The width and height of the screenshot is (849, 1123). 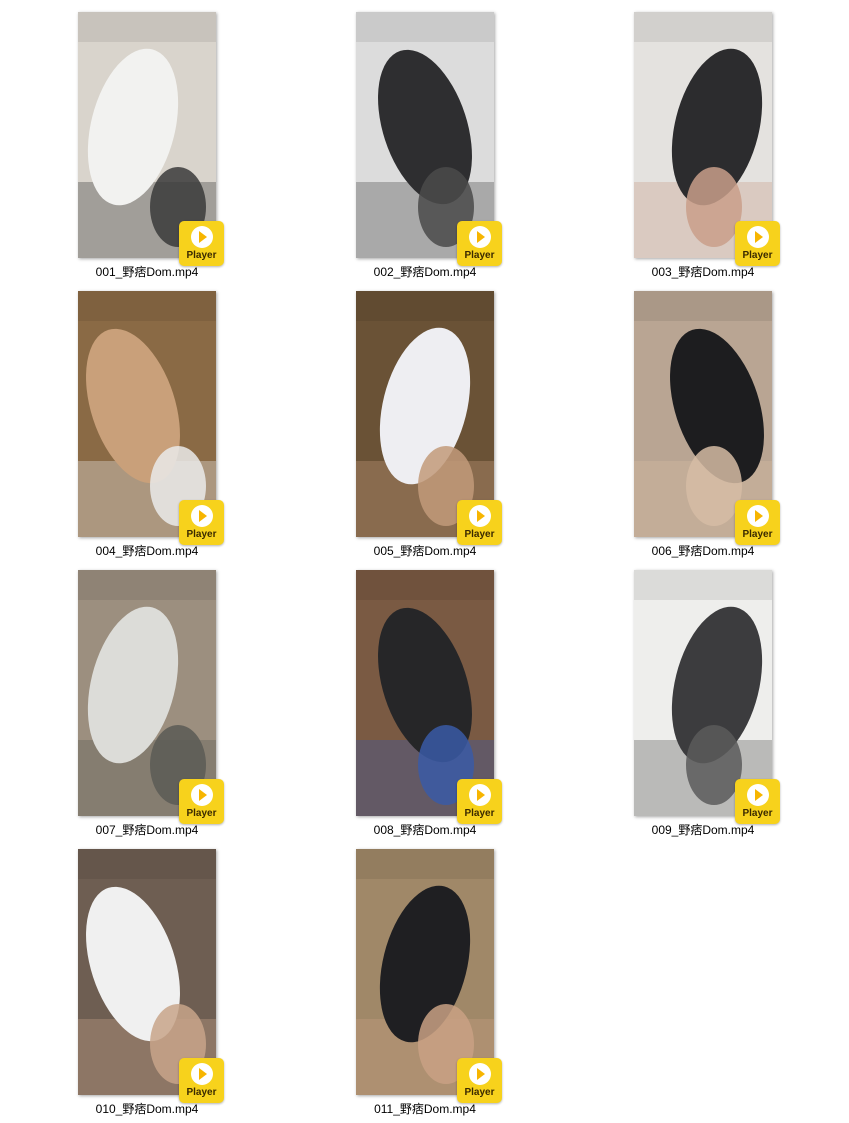 I want to click on file-item: Player 007_野痞Dom.mp4, so click(x=147, y=705).